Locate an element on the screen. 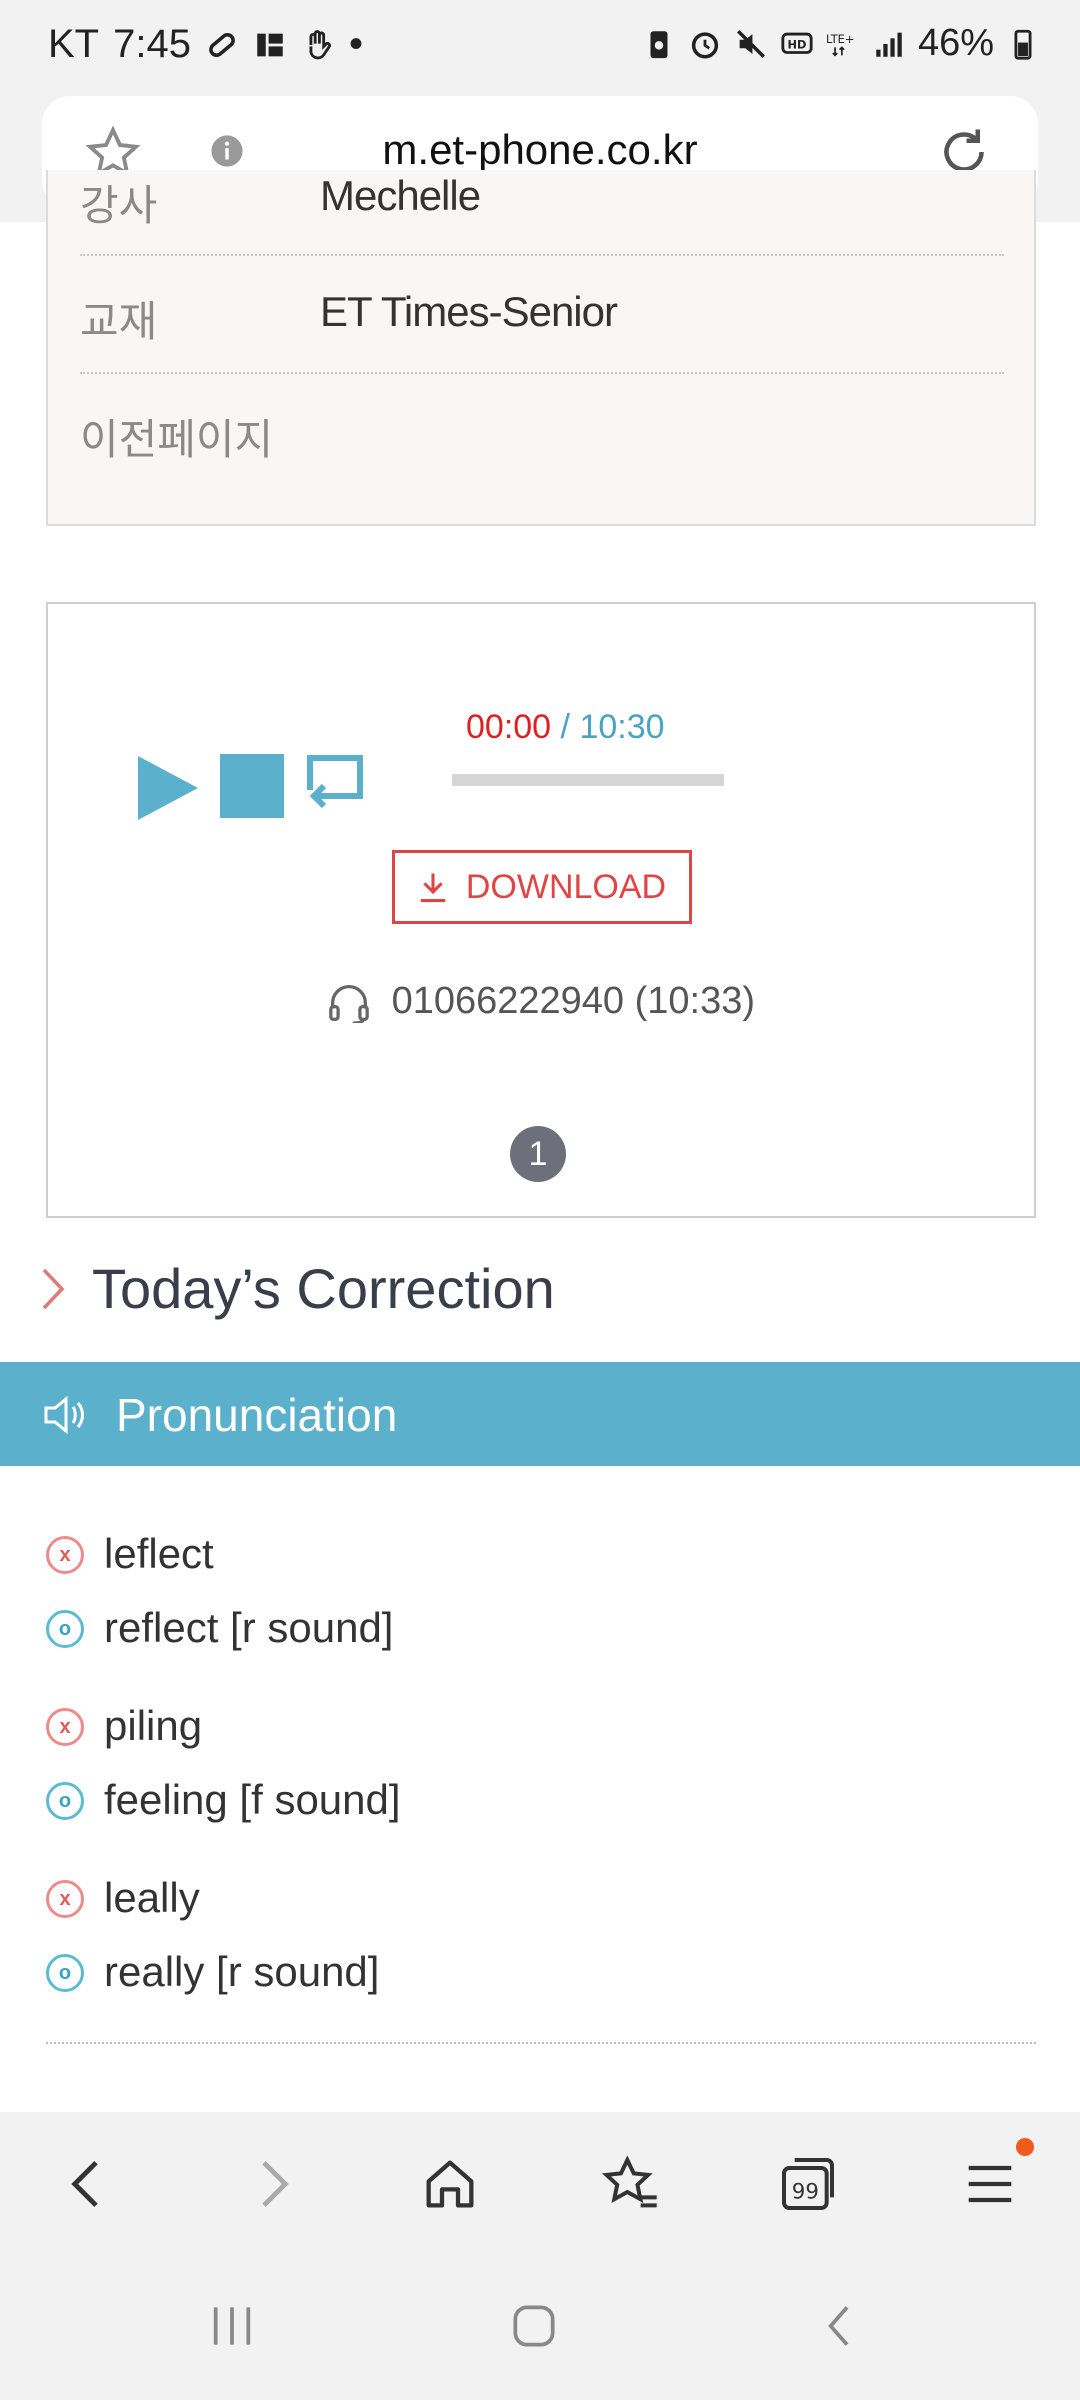  play-icon is located at coordinates (169, 788).